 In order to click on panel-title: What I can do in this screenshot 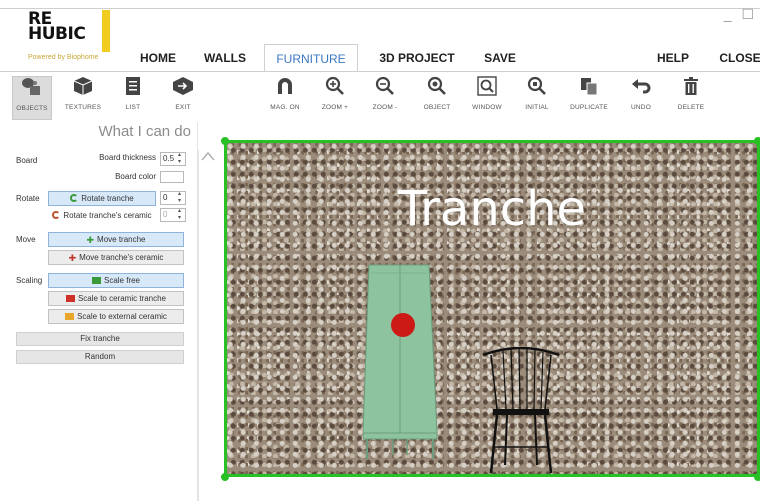, I will do `click(144, 131)`.